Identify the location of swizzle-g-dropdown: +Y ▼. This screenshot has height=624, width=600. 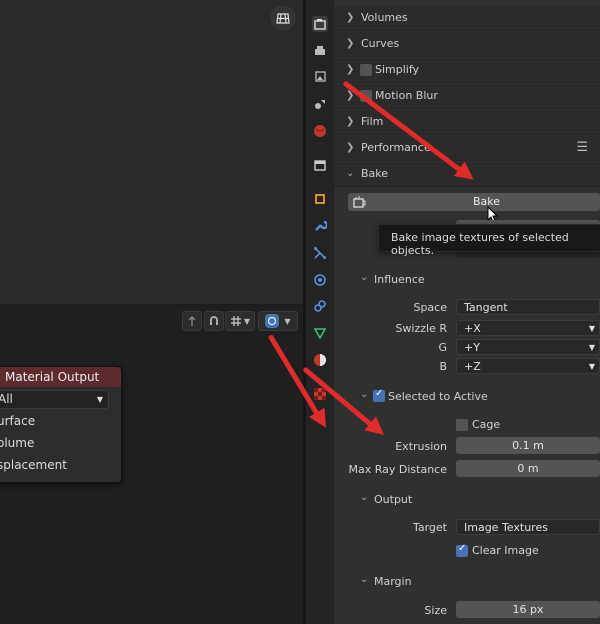
(528, 347).